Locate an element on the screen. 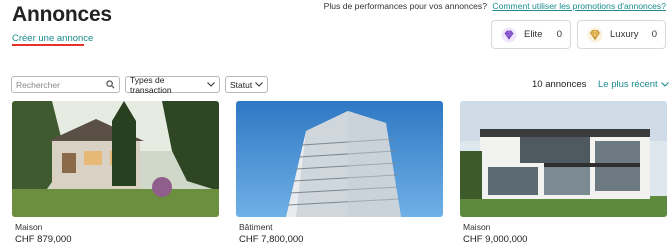 This screenshot has width=670, height=244. luxury-badge: Luxury 0 is located at coordinates (621, 34).